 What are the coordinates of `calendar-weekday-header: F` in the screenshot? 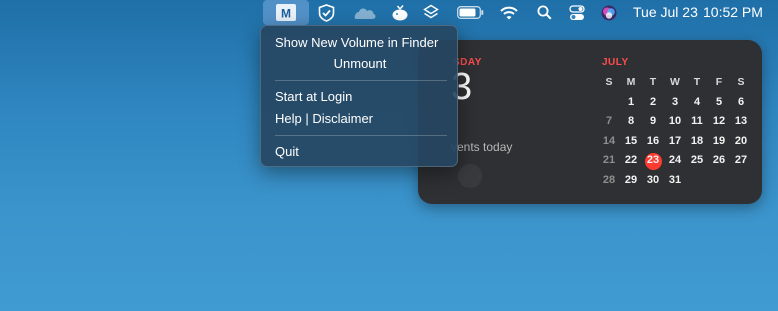 It's located at (719, 82).